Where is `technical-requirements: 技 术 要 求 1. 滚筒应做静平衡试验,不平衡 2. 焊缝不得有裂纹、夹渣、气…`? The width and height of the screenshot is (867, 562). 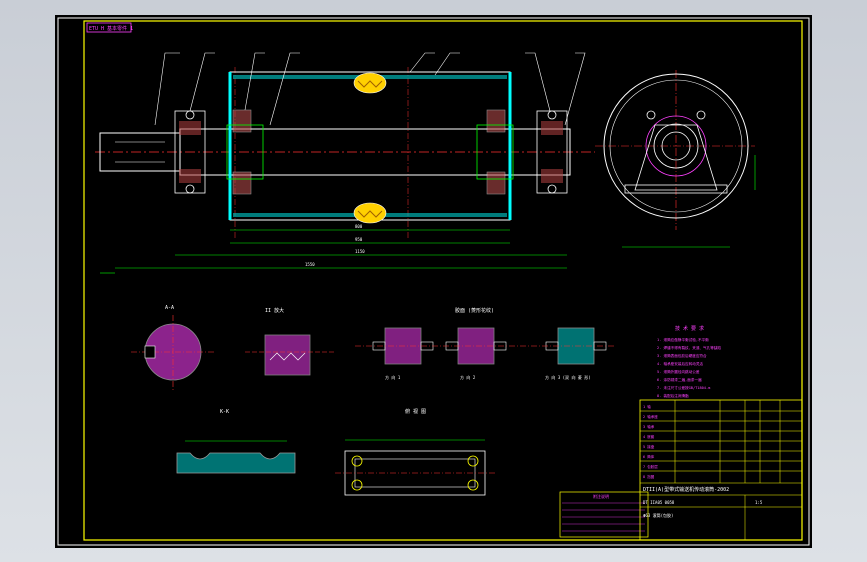
technical-requirements: 技 术 要 求 1. 滚筒应做静平衡试验,不平衡 2. 焊缝不得有裂纹、夹渣、气… is located at coordinates (689, 361).